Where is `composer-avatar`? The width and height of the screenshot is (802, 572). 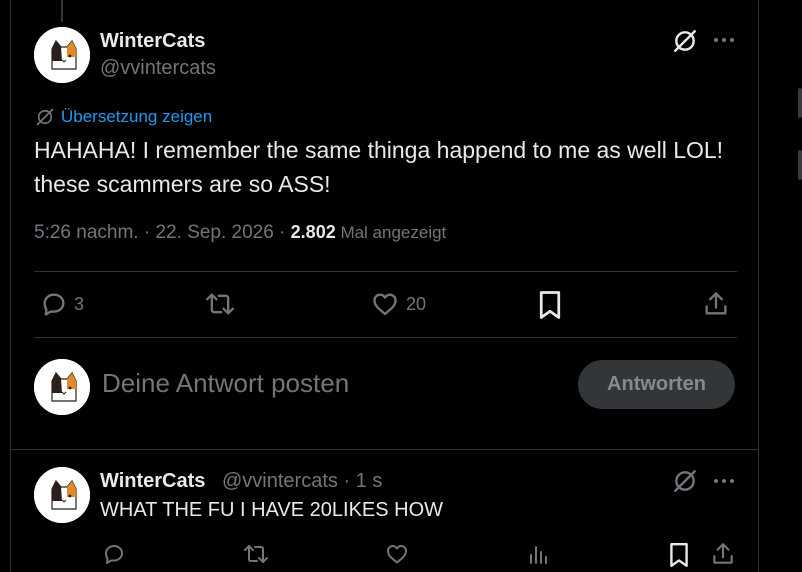
composer-avatar is located at coordinates (62, 387).